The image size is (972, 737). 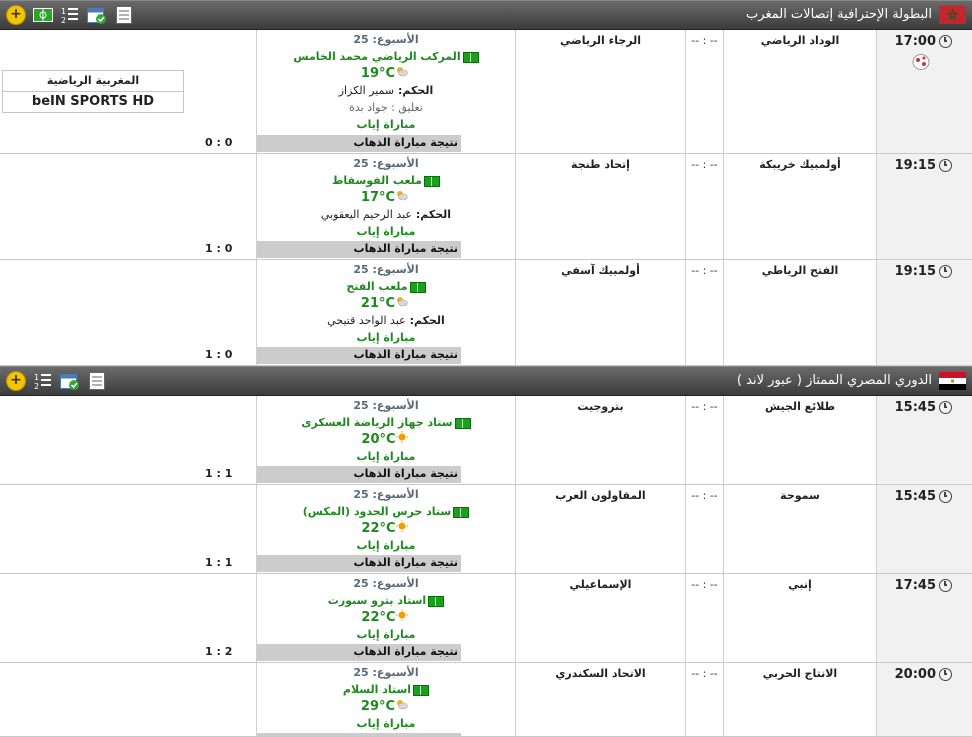 I want to click on home-team: سموحة, so click(x=800, y=495).